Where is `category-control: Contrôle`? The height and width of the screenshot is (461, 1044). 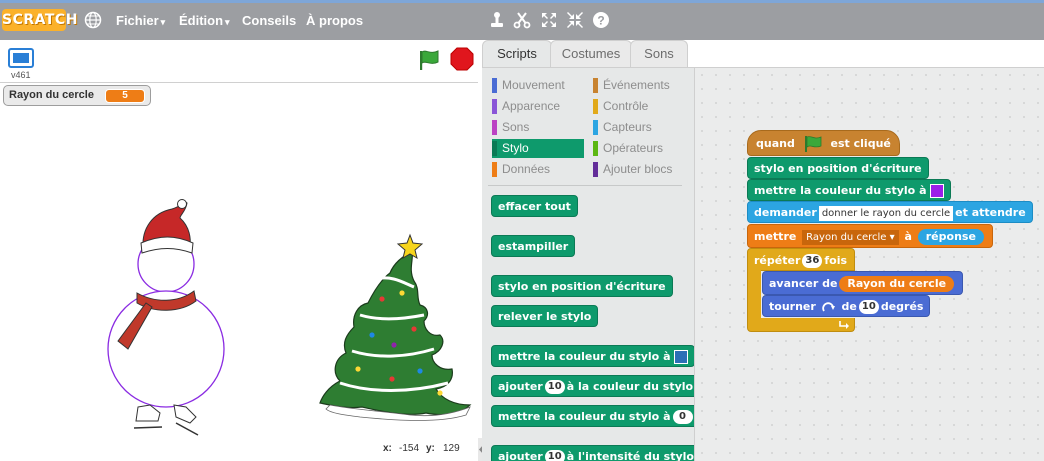
category-control: Contrôle is located at coordinates (641, 106).